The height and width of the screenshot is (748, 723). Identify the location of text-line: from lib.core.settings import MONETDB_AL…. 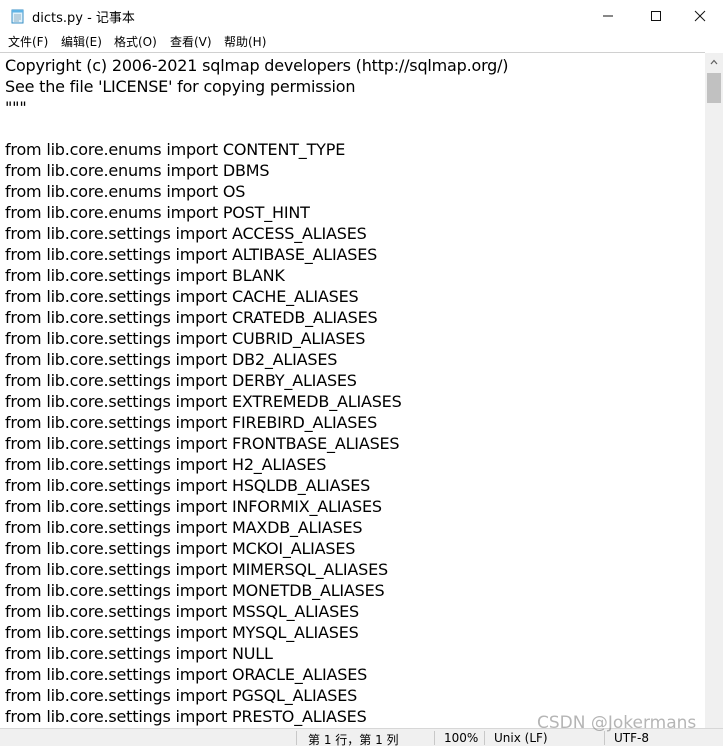
(195, 590).